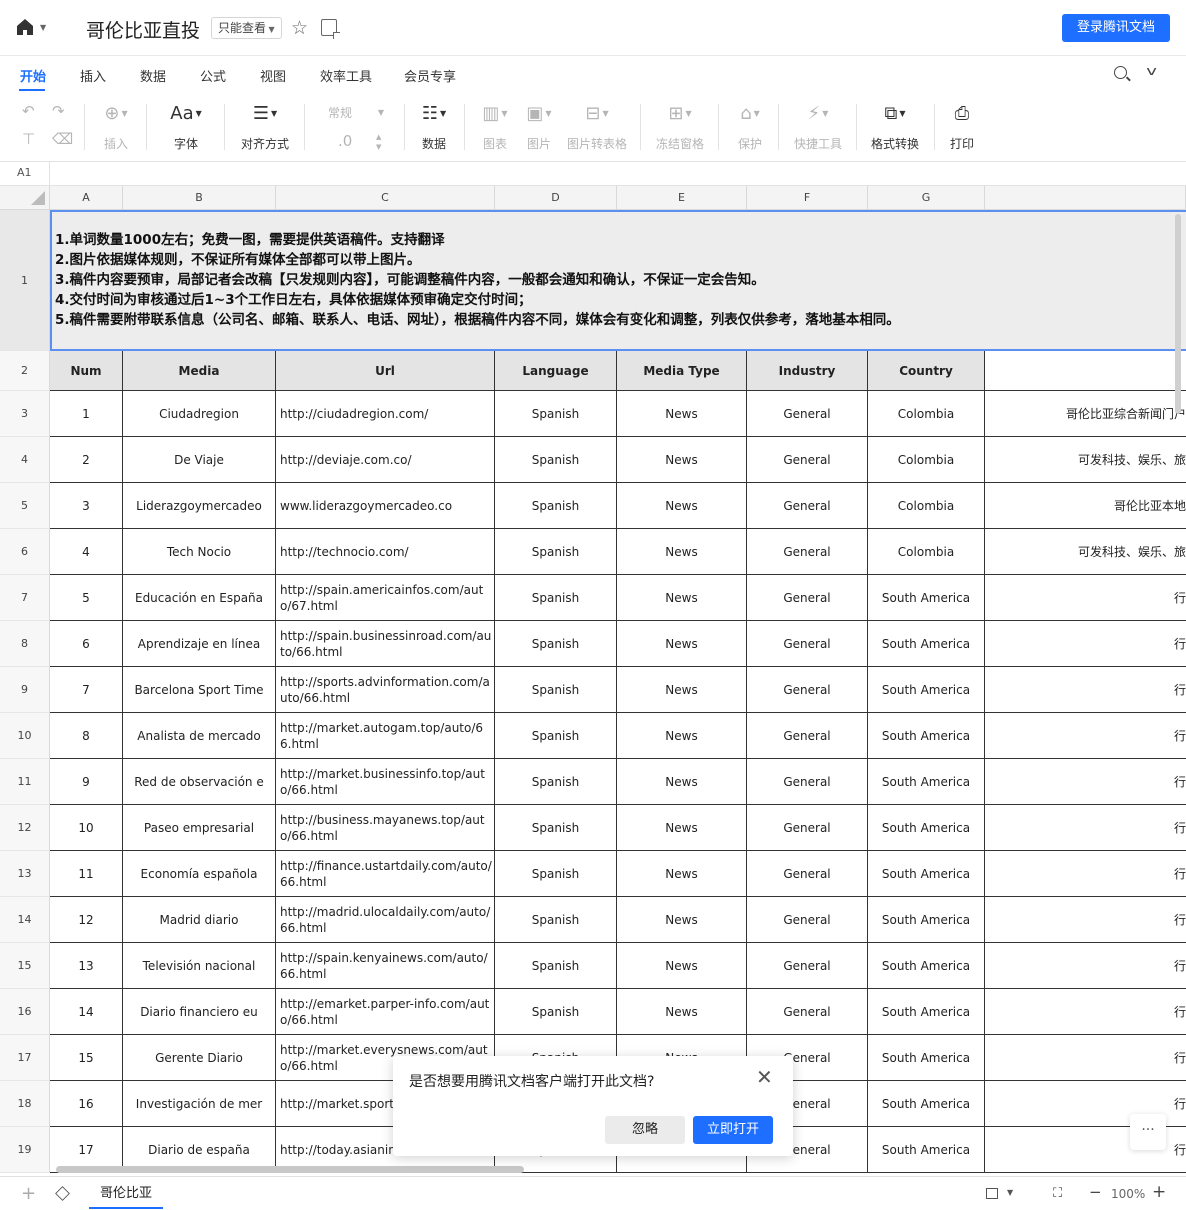  Describe the element at coordinates (807, 198) in the screenshot. I see `column-header: F` at that location.